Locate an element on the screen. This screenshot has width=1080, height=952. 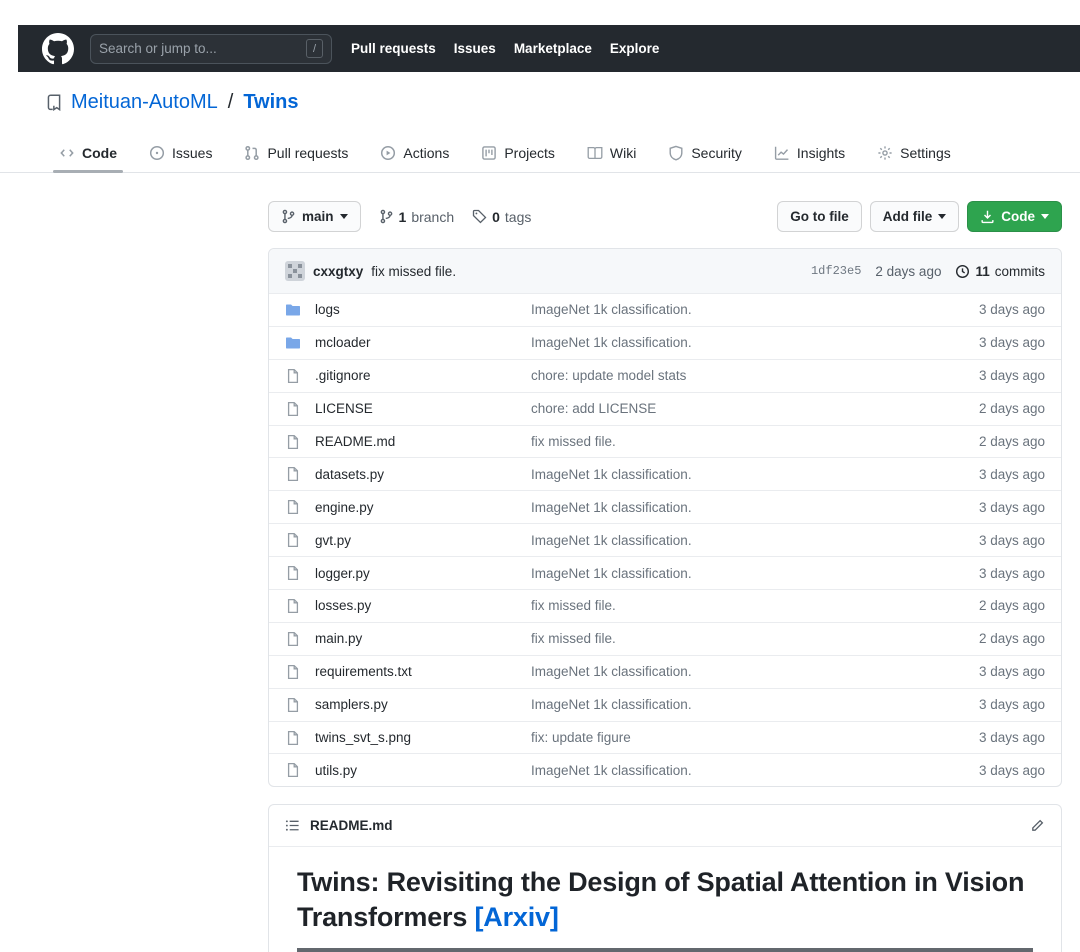
file-name-link: mcloader is located at coordinates (423, 342).